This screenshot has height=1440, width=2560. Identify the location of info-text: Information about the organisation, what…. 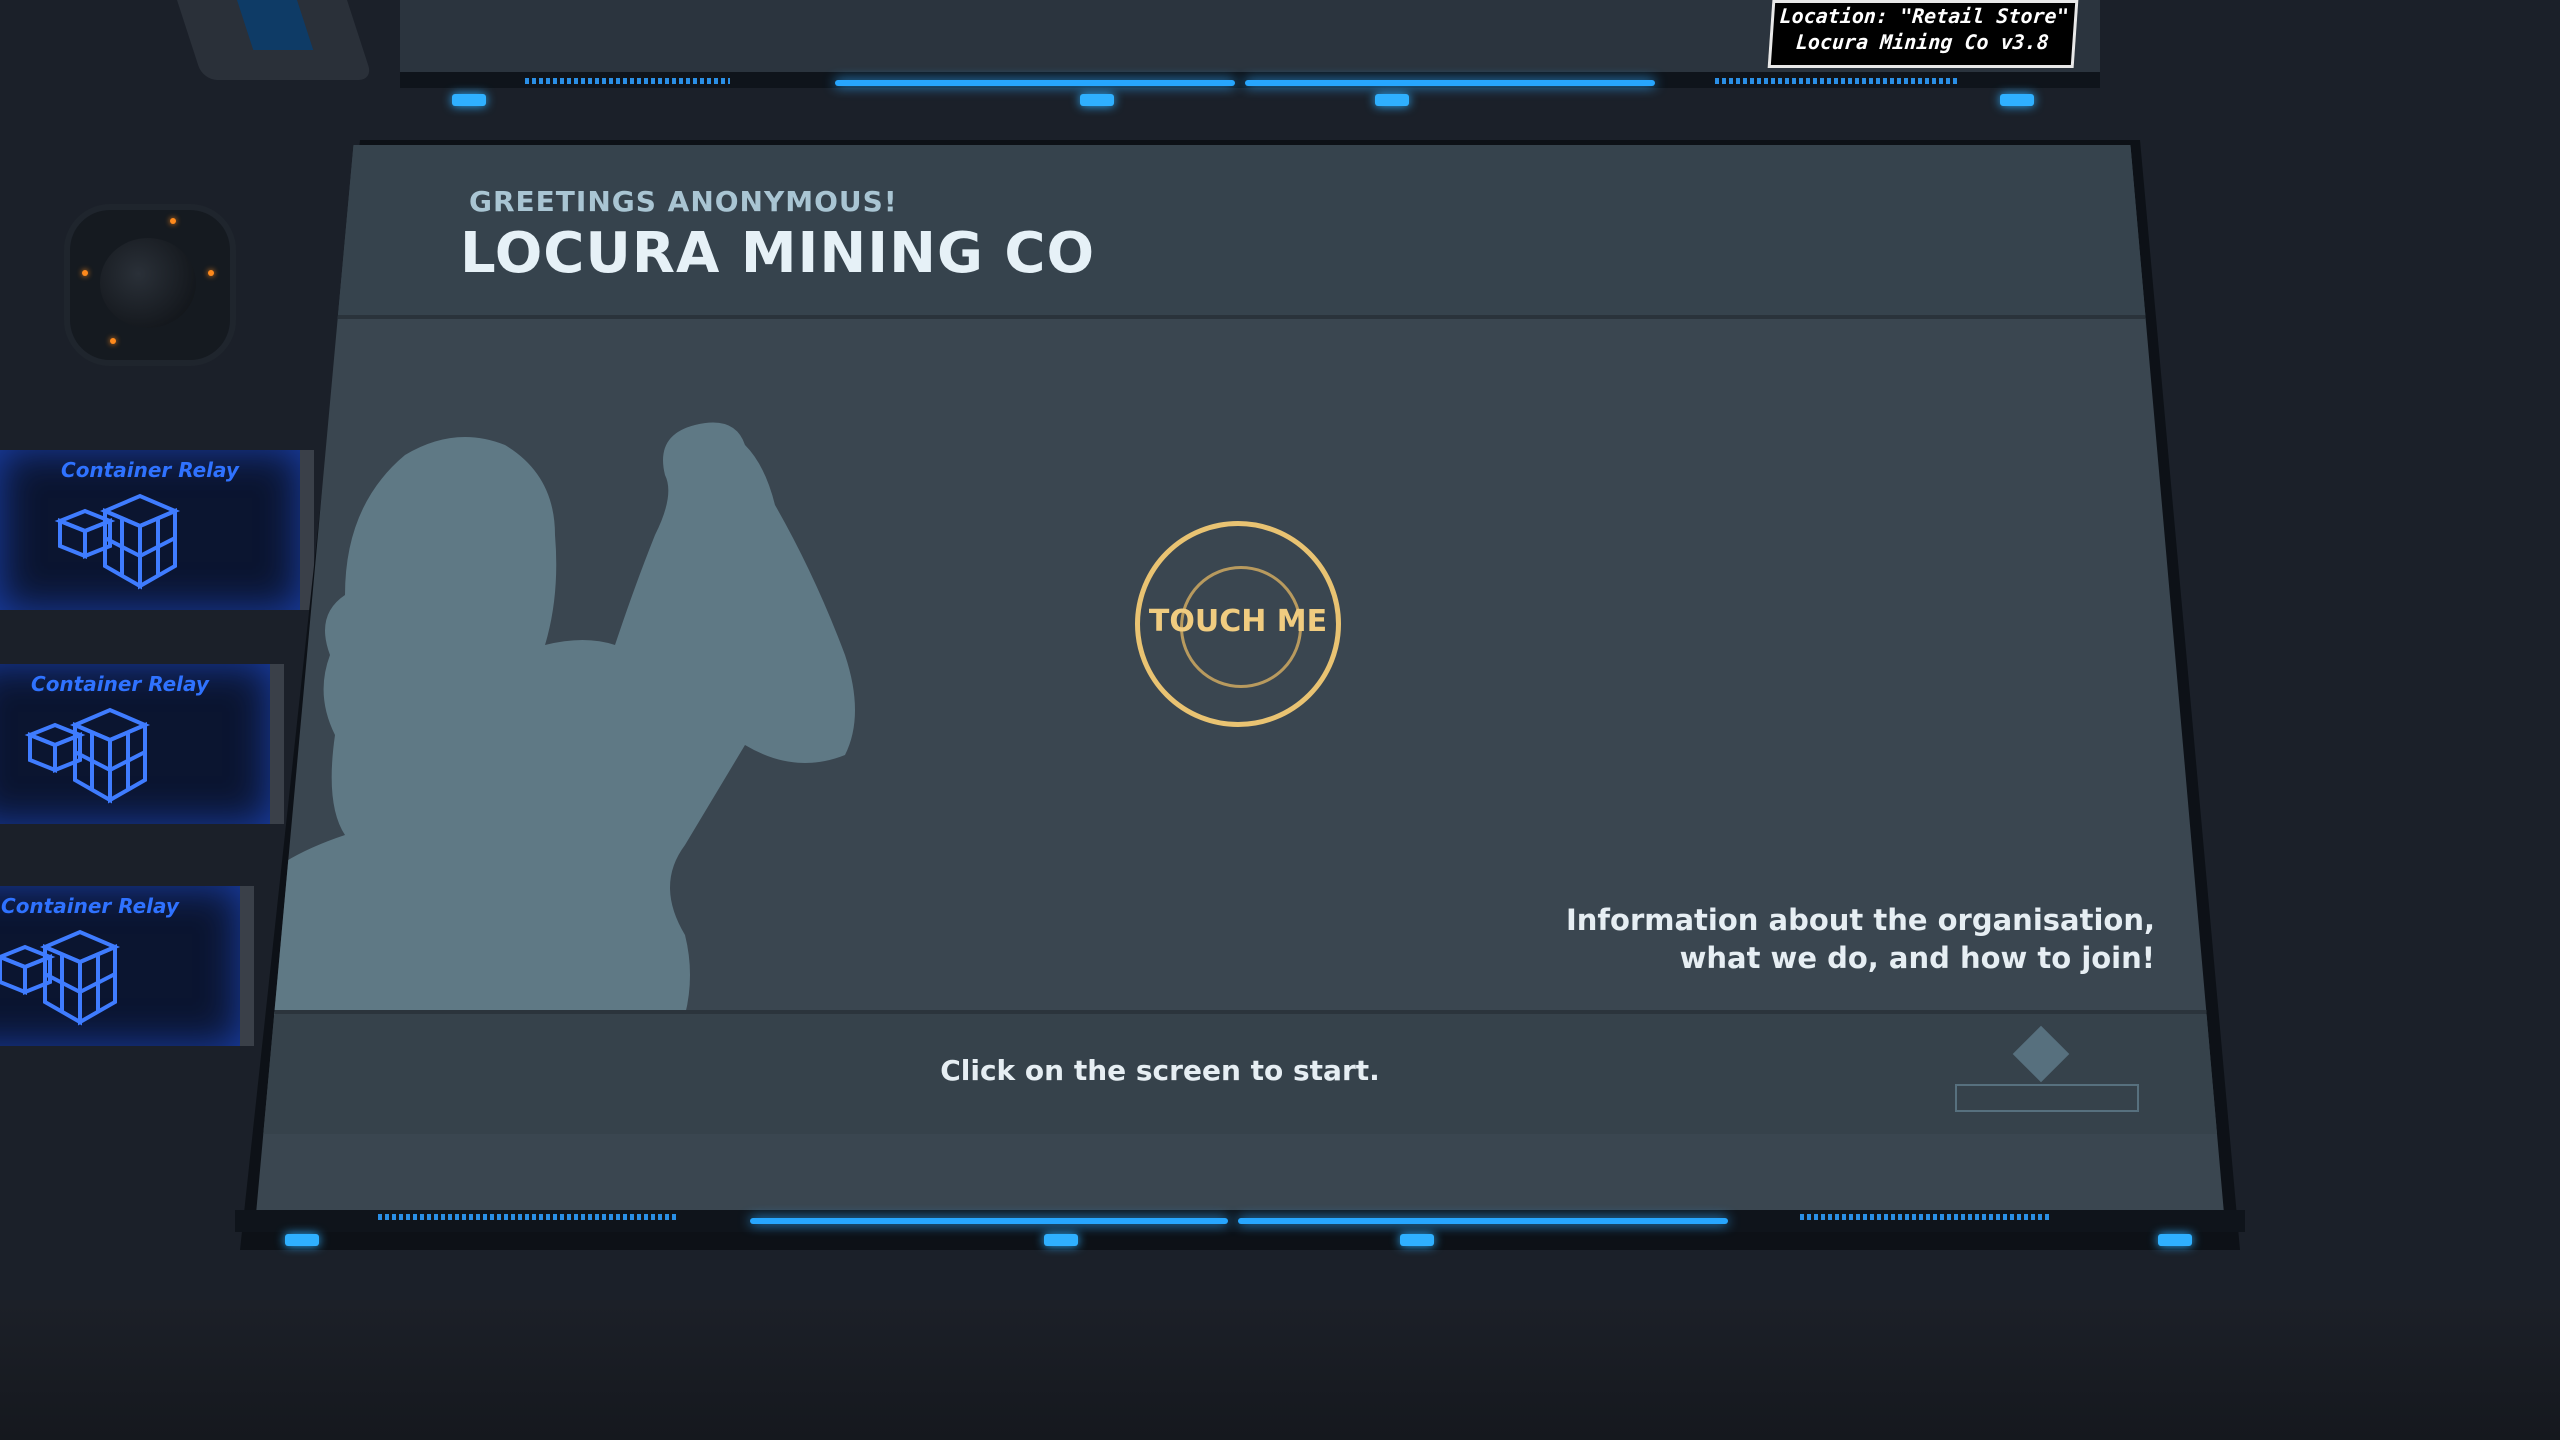
(1845, 939).